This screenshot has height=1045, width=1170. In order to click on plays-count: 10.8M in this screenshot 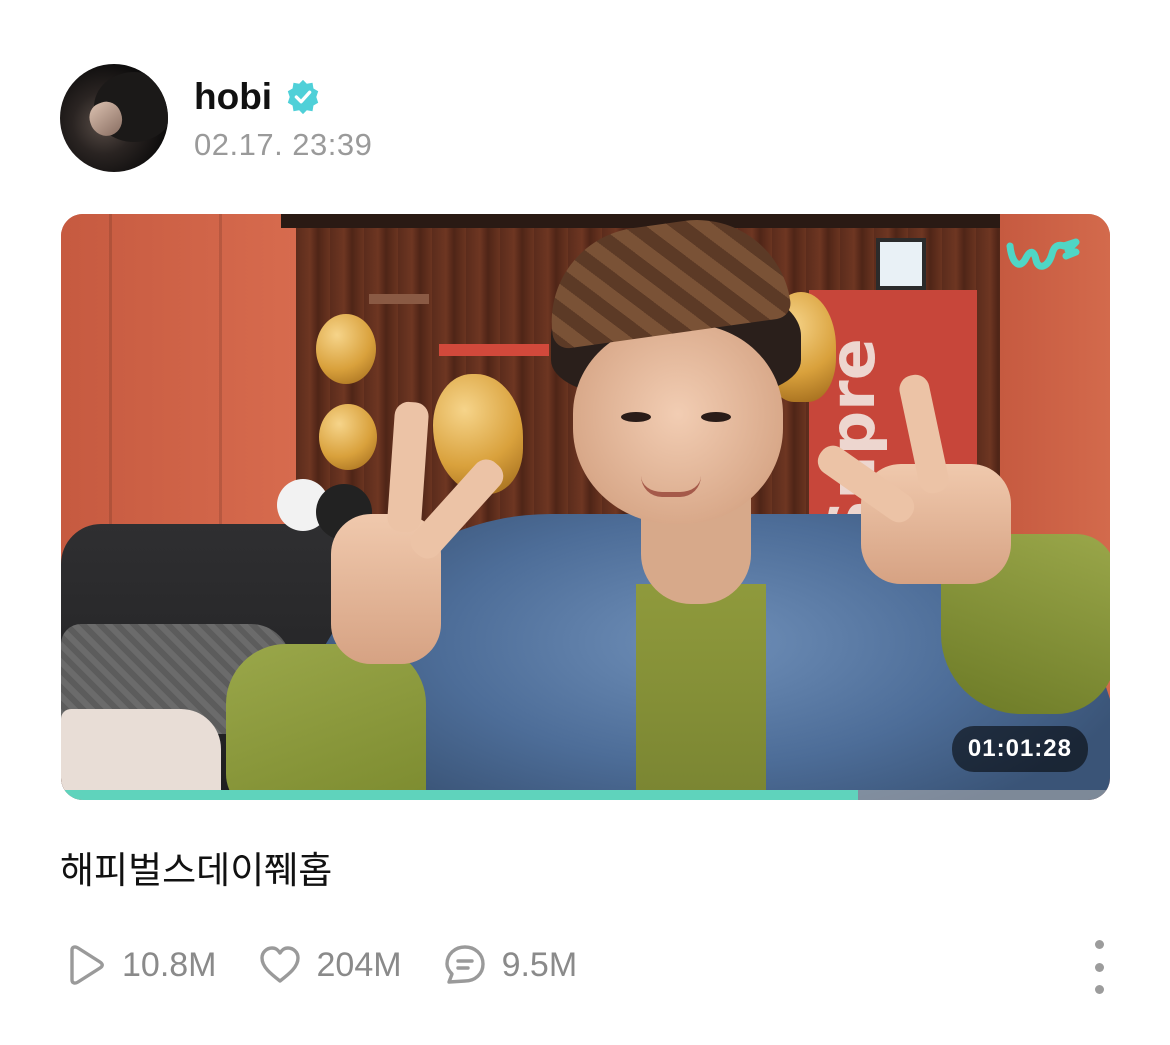, I will do `click(169, 964)`.